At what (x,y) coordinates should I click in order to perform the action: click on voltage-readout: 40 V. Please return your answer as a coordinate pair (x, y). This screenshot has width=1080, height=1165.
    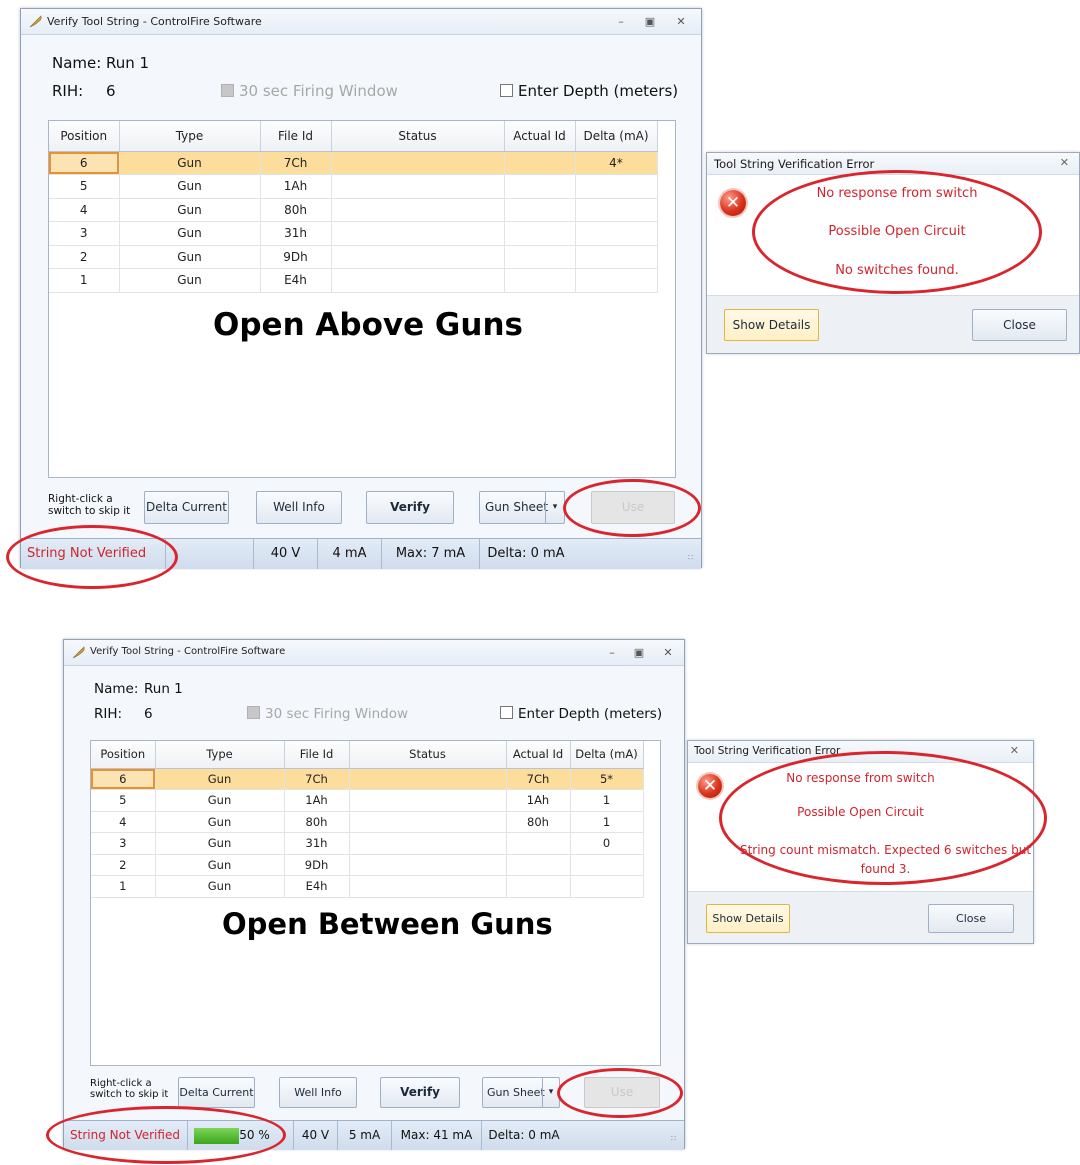
    Looking at the image, I should click on (316, 1135).